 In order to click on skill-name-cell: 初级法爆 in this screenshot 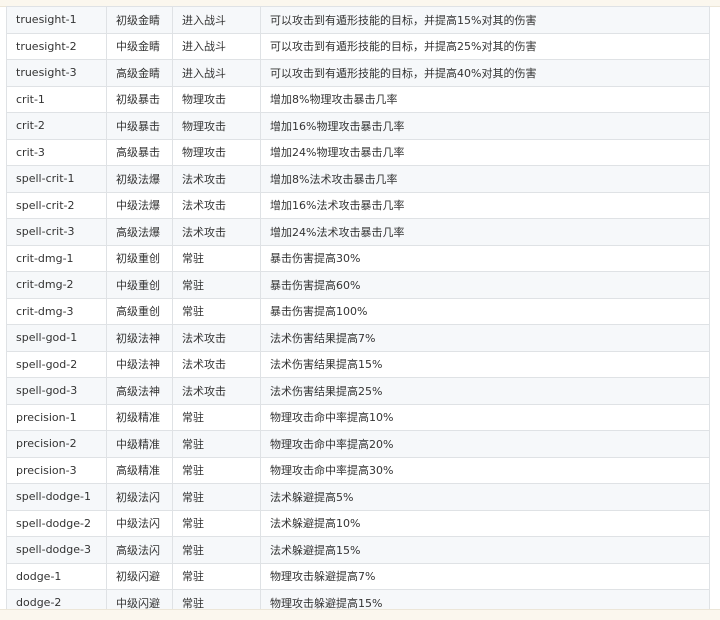, I will do `click(139, 179)`.